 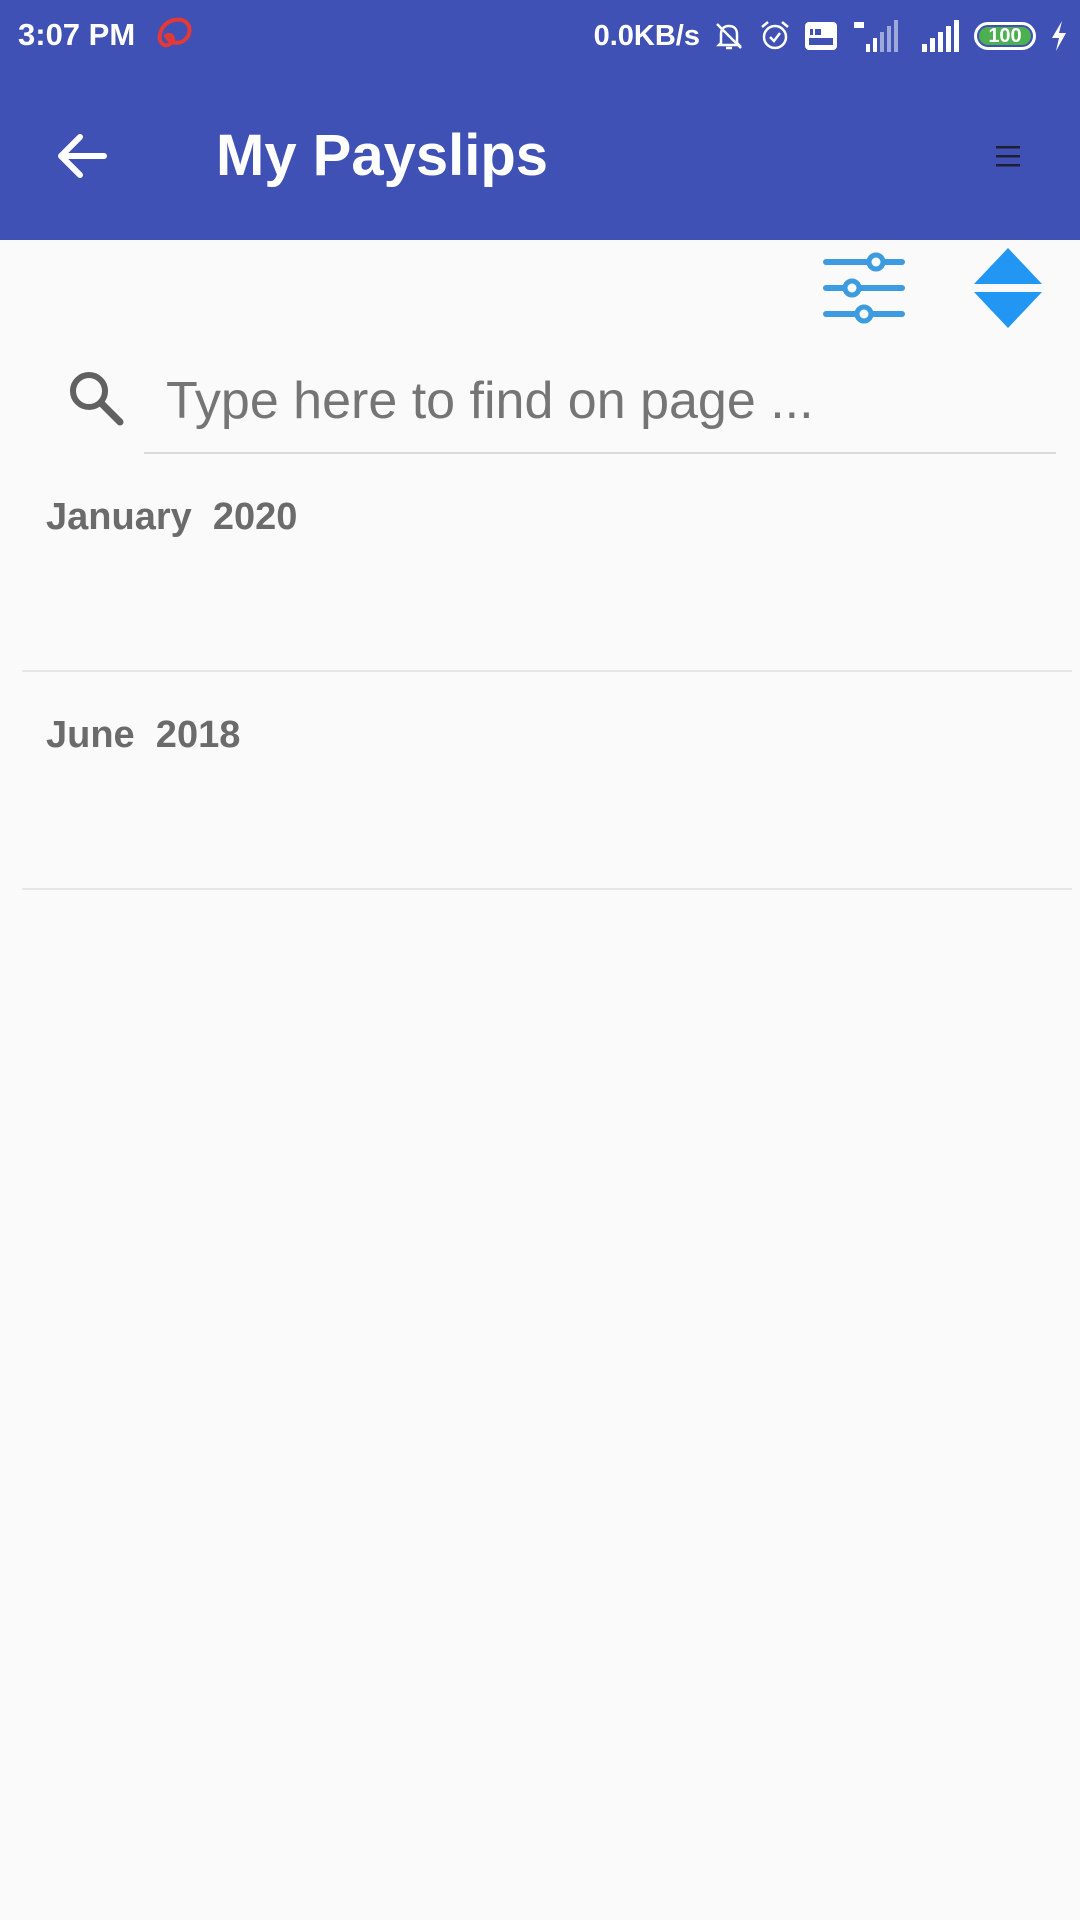 I want to click on status-time: 3:07 PM, so click(x=77, y=34).